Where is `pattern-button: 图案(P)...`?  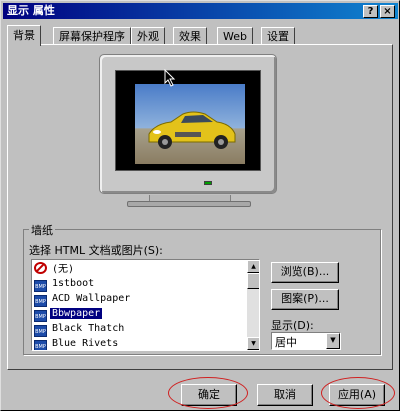 pattern-button: 图案(P)... is located at coordinates (305, 299).